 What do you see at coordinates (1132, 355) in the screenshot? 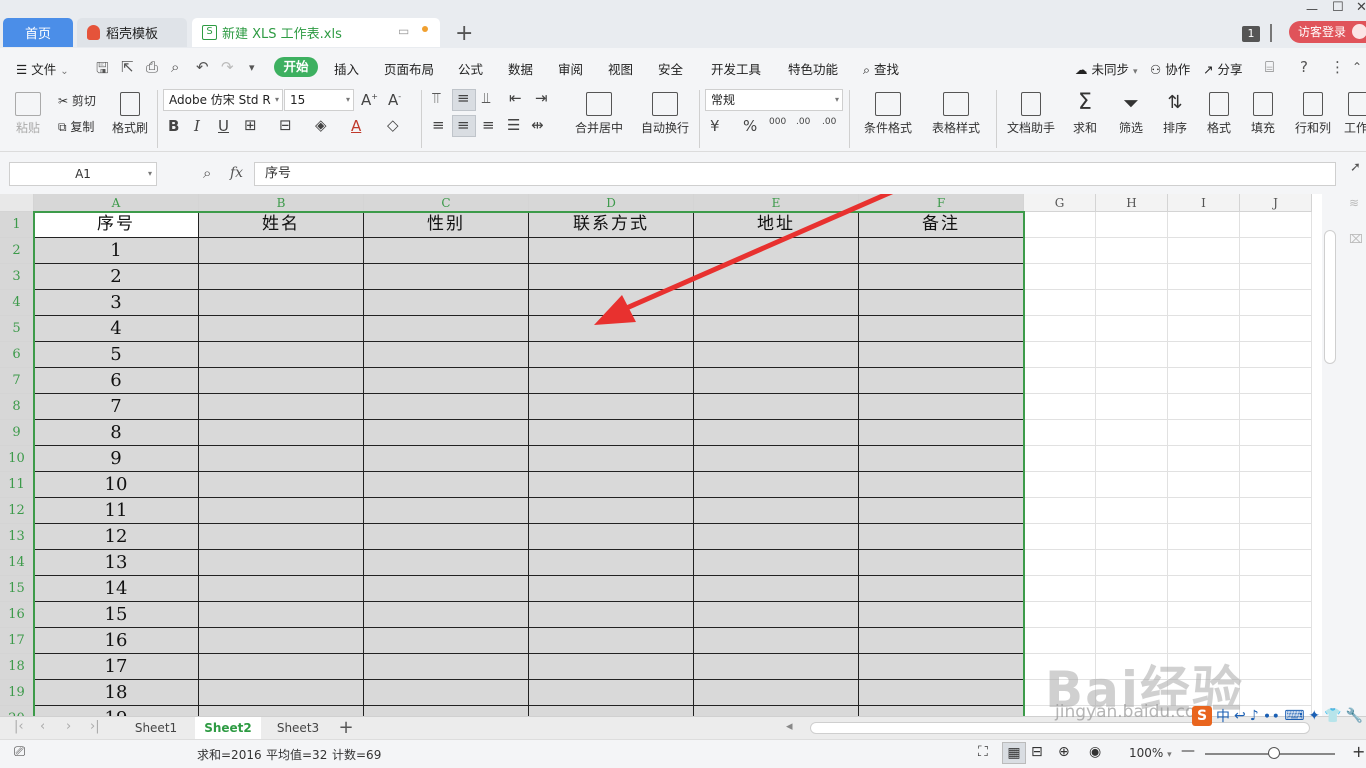
I see `cell-h6` at bounding box center [1132, 355].